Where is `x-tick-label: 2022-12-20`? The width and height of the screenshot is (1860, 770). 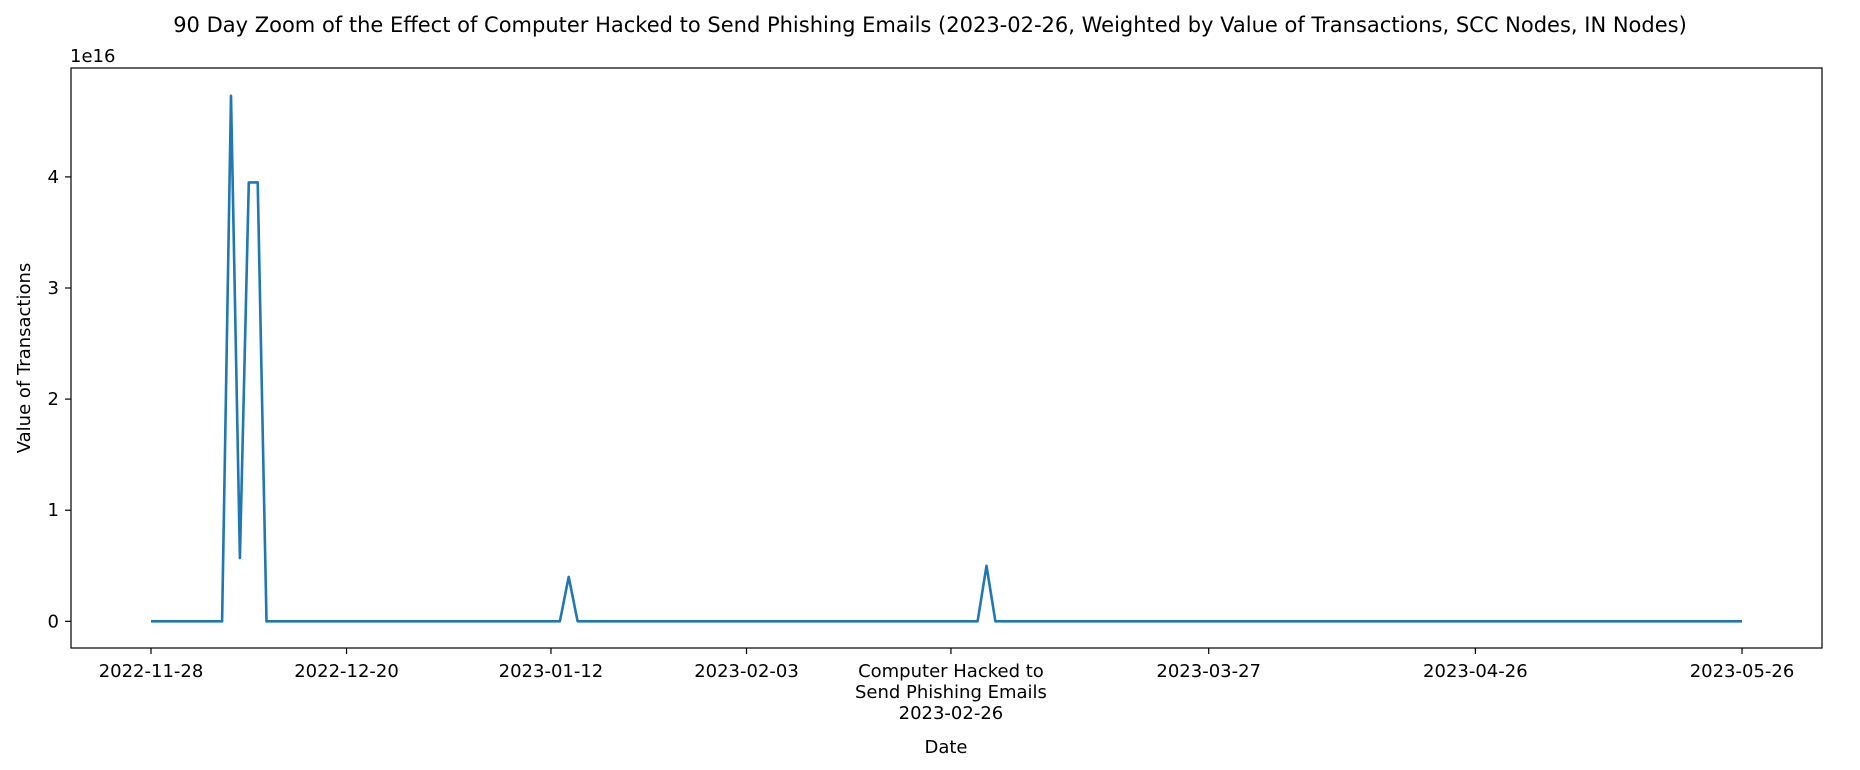
x-tick-label: 2022-12-20 is located at coordinates (346, 671).